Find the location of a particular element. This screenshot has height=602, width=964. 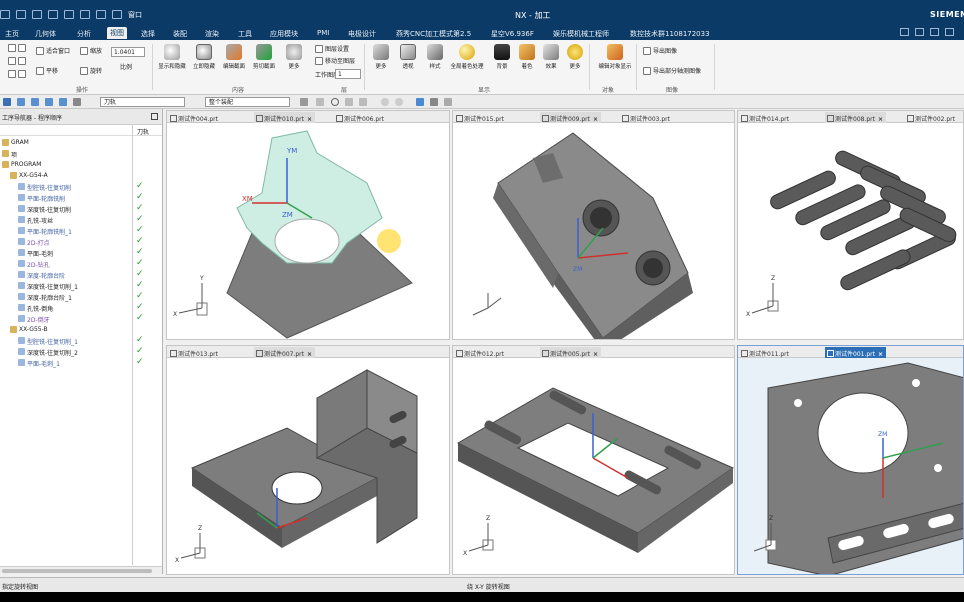

view-iso-icon is located at coordinates (22, 61).